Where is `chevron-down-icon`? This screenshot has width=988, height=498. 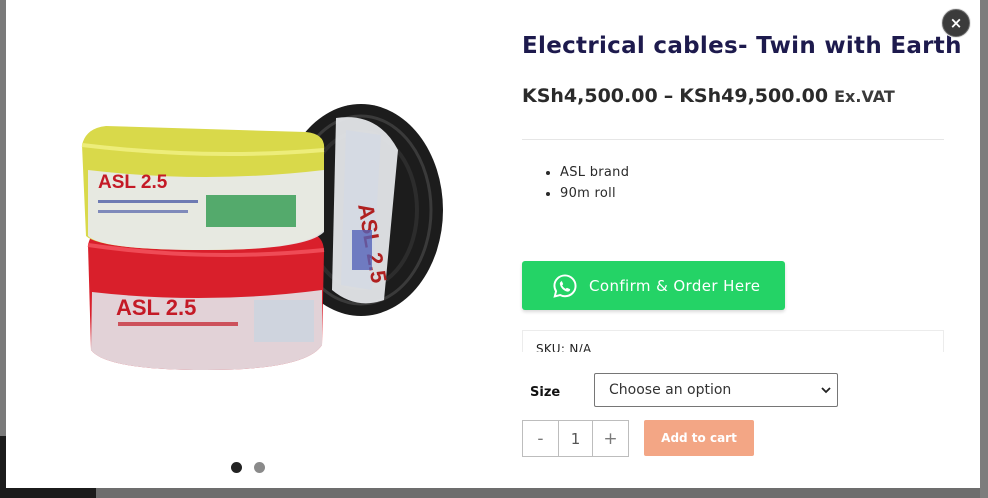
chevron-down-icon is located at coordinates (826, 390).